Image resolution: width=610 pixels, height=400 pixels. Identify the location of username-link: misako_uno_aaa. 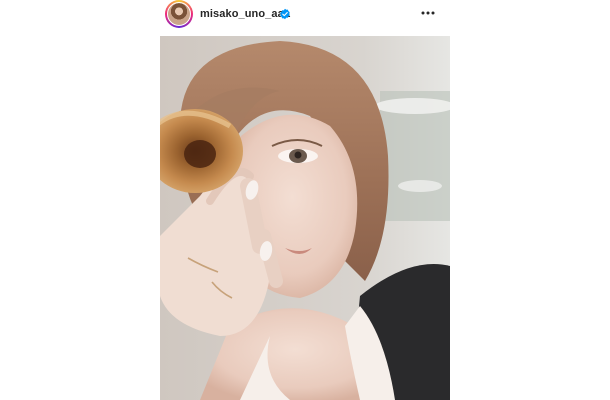
(245, 14).